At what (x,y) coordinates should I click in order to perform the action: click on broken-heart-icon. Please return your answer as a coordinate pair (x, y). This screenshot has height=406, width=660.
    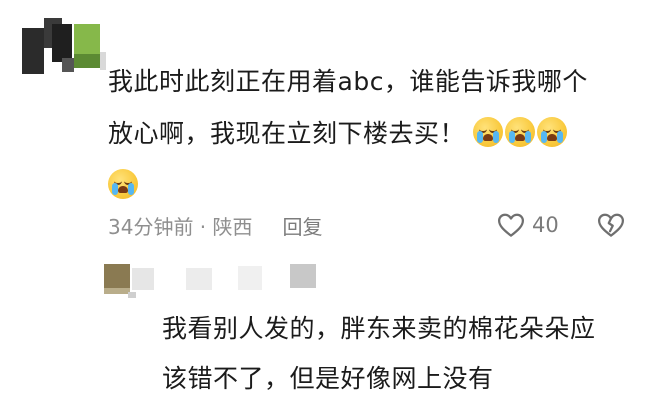
    Looking at the image, I should click on (611, 225).